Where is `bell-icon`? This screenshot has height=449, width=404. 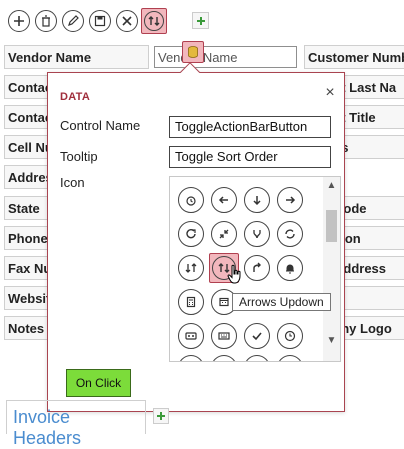 bell-icon is located at coordinates (290, 268).